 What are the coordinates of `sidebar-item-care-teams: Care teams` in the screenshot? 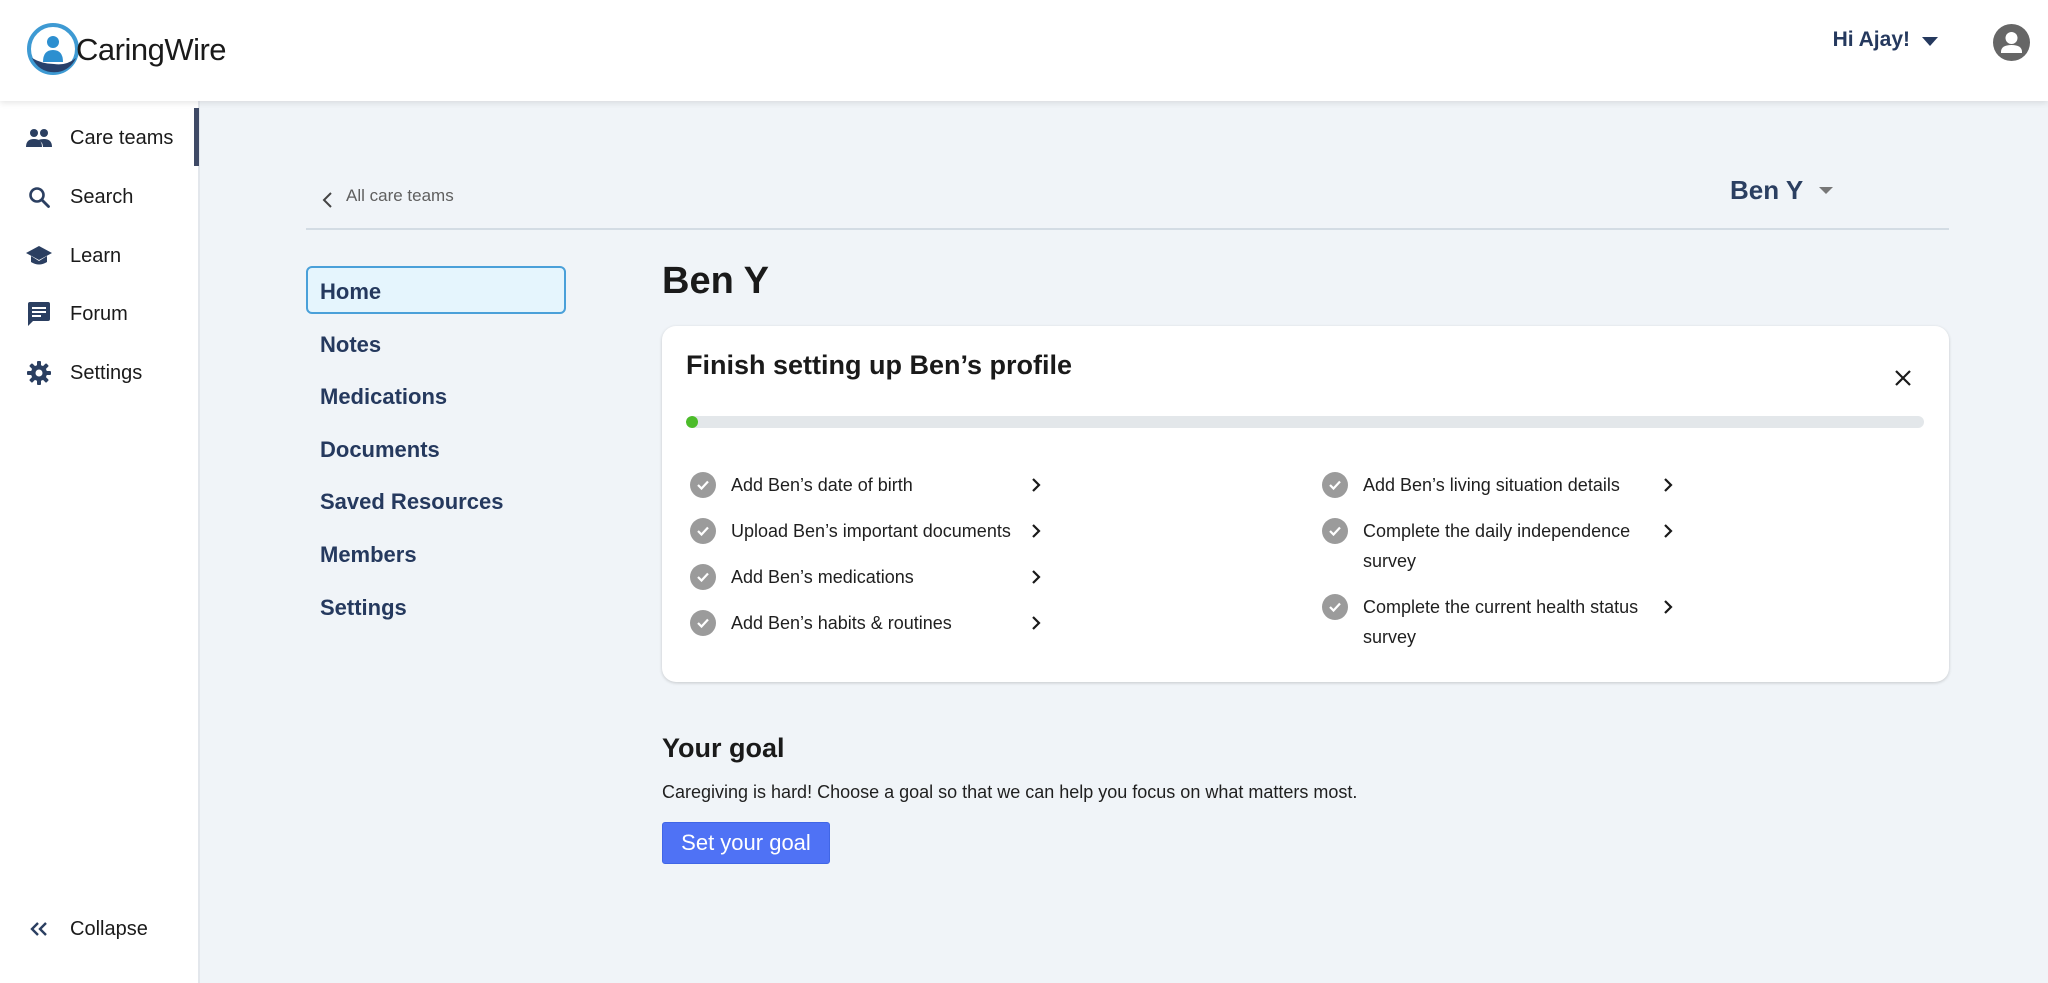 It's located at (98, 138).